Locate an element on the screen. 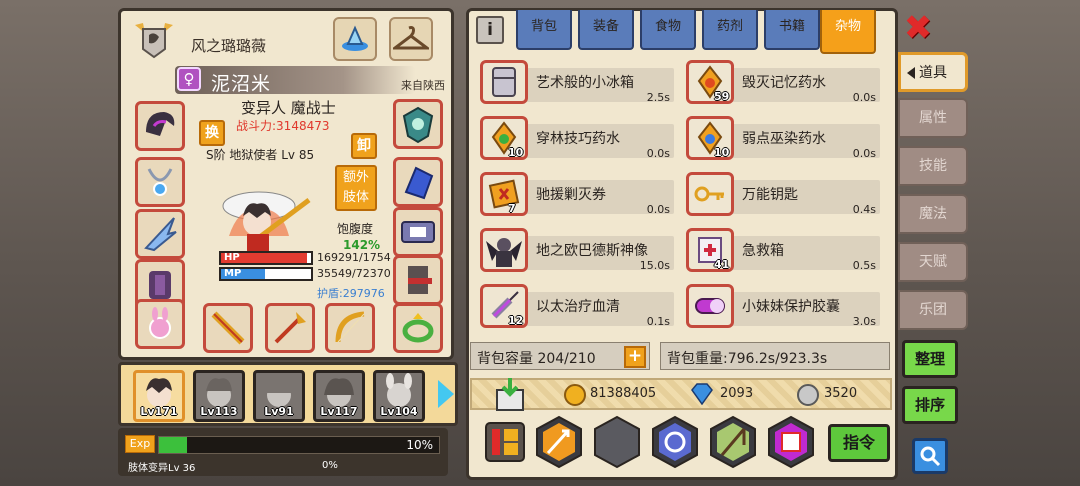  hp-value: 169291/1754 is located at coordinates (354, 257).